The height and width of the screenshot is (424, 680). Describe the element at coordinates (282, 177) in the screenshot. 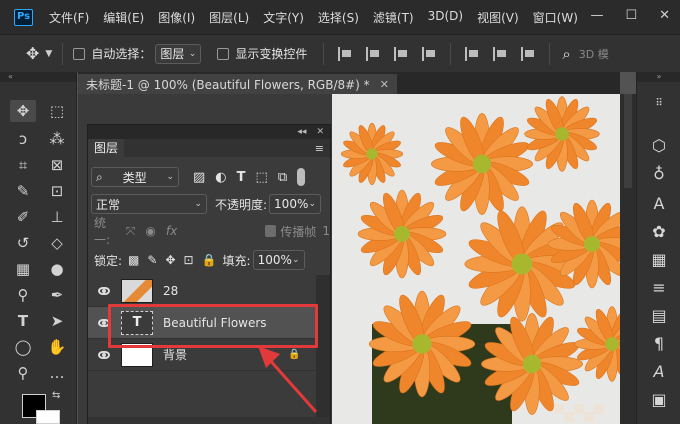

I see `smart-object-filter-icon: ⧉` at that location.